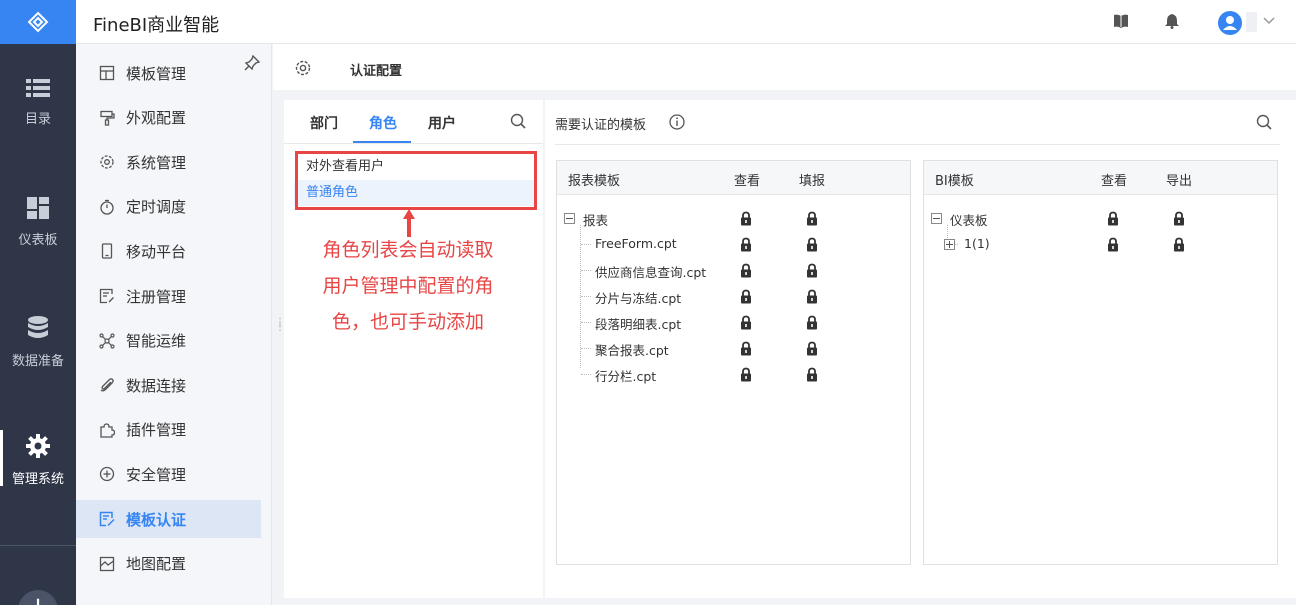 The image size is (1296, 605). I want to click on tree-node-label: 段落明细表.cpt, so click(638, 324).